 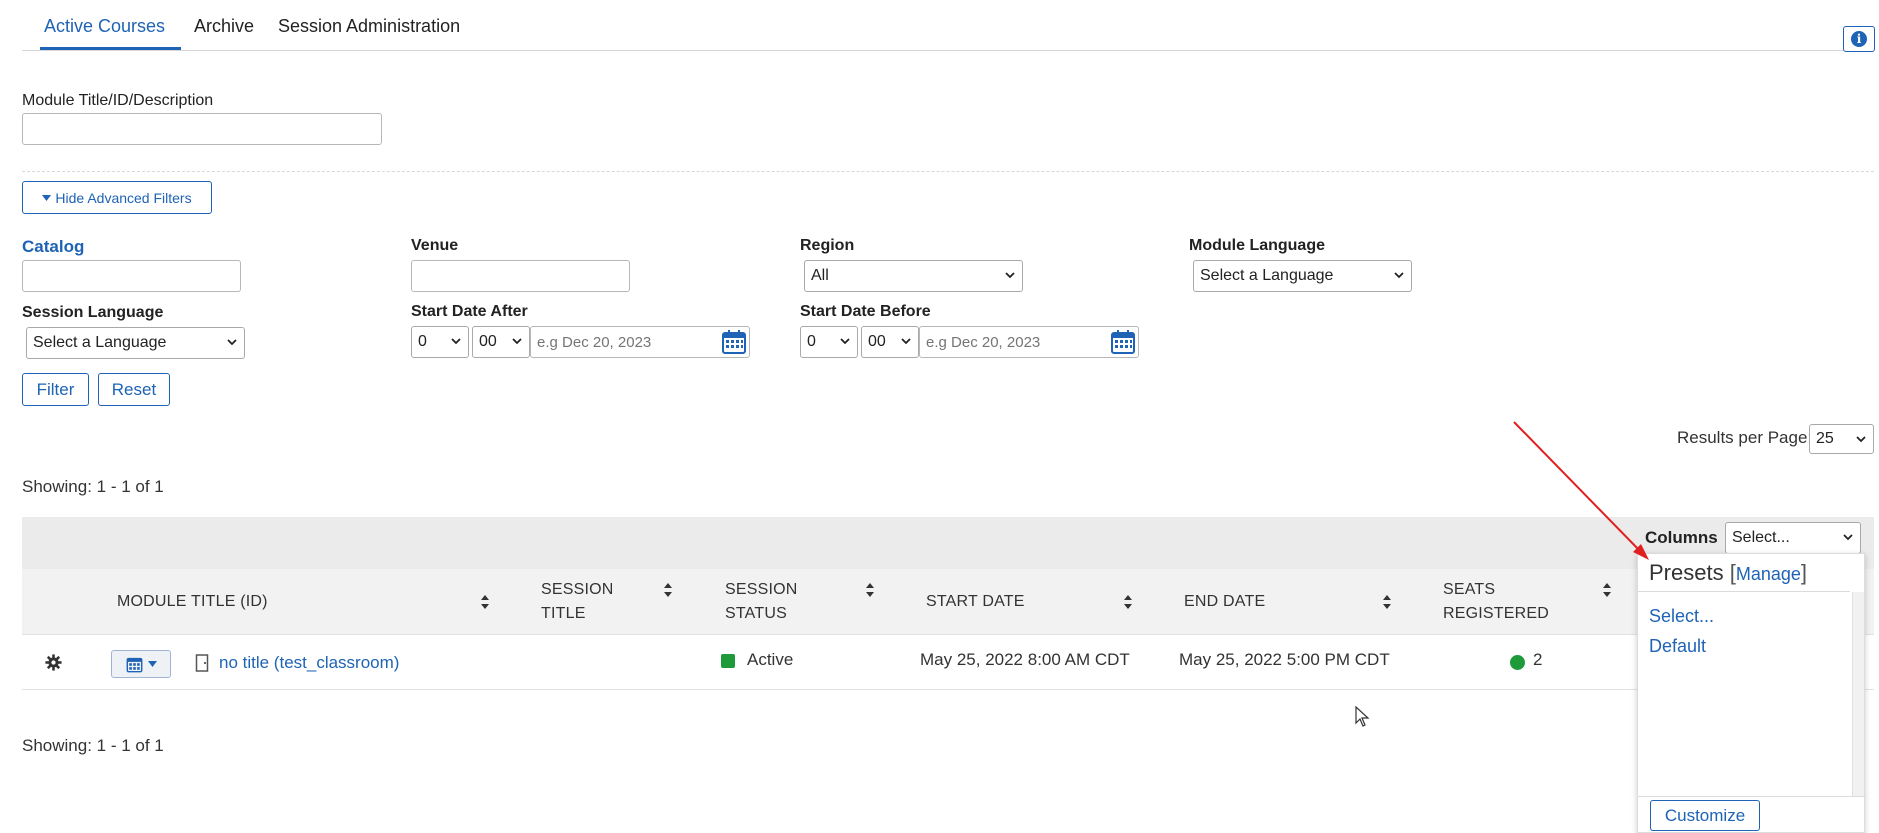 What do you see at coordinates (865, 311) in the screenshot?
I see `start-date-before-label: Start Date Before` at bounding box center [865, 311].